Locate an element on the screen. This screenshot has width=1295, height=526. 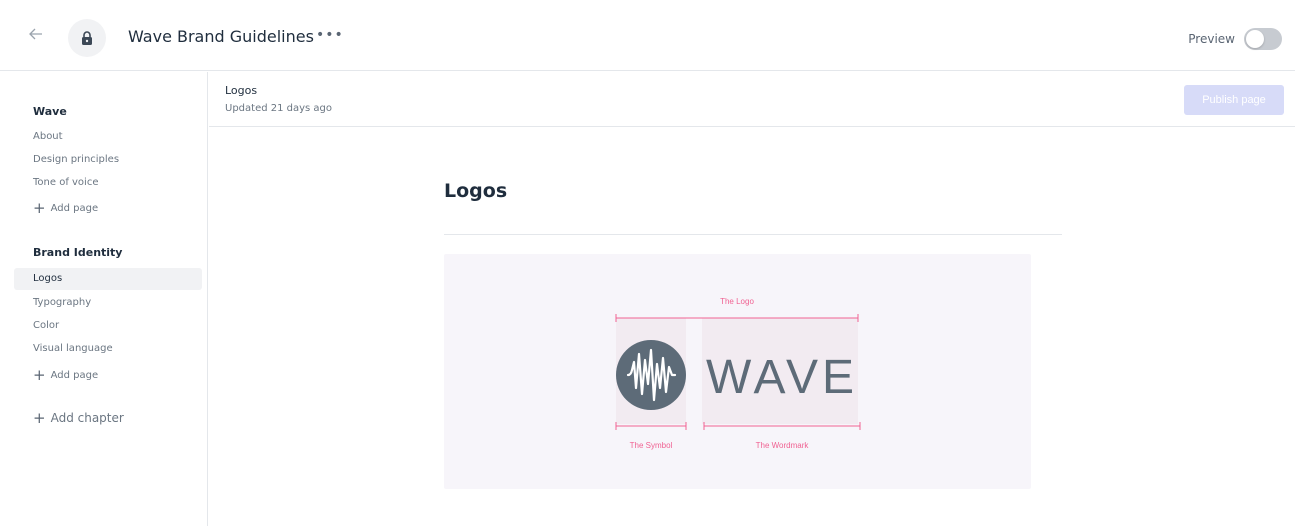
lock-button is located at coordinates (87, 38).